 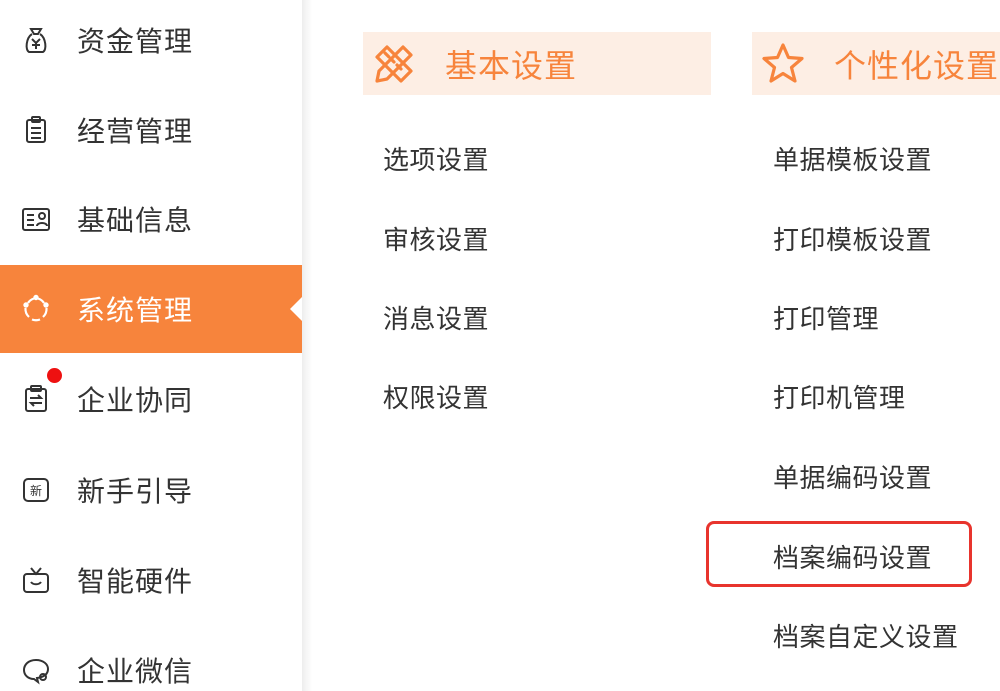 I want to click on link-print-management: 打印管理, so click(x=826, y=317).